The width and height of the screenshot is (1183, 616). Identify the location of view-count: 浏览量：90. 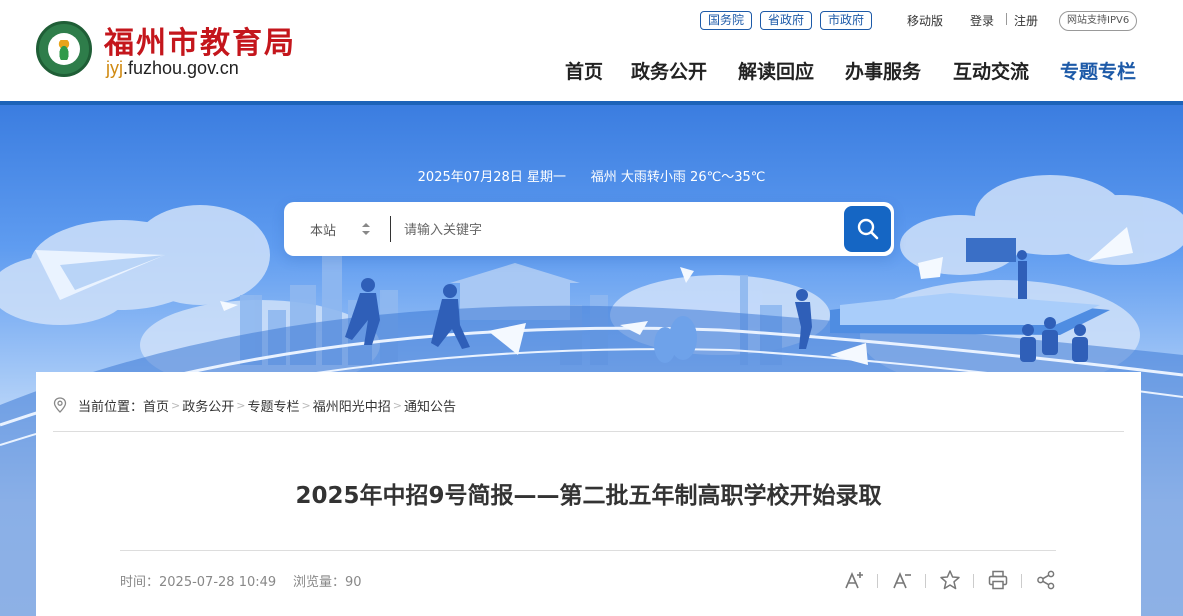
(327, 580).